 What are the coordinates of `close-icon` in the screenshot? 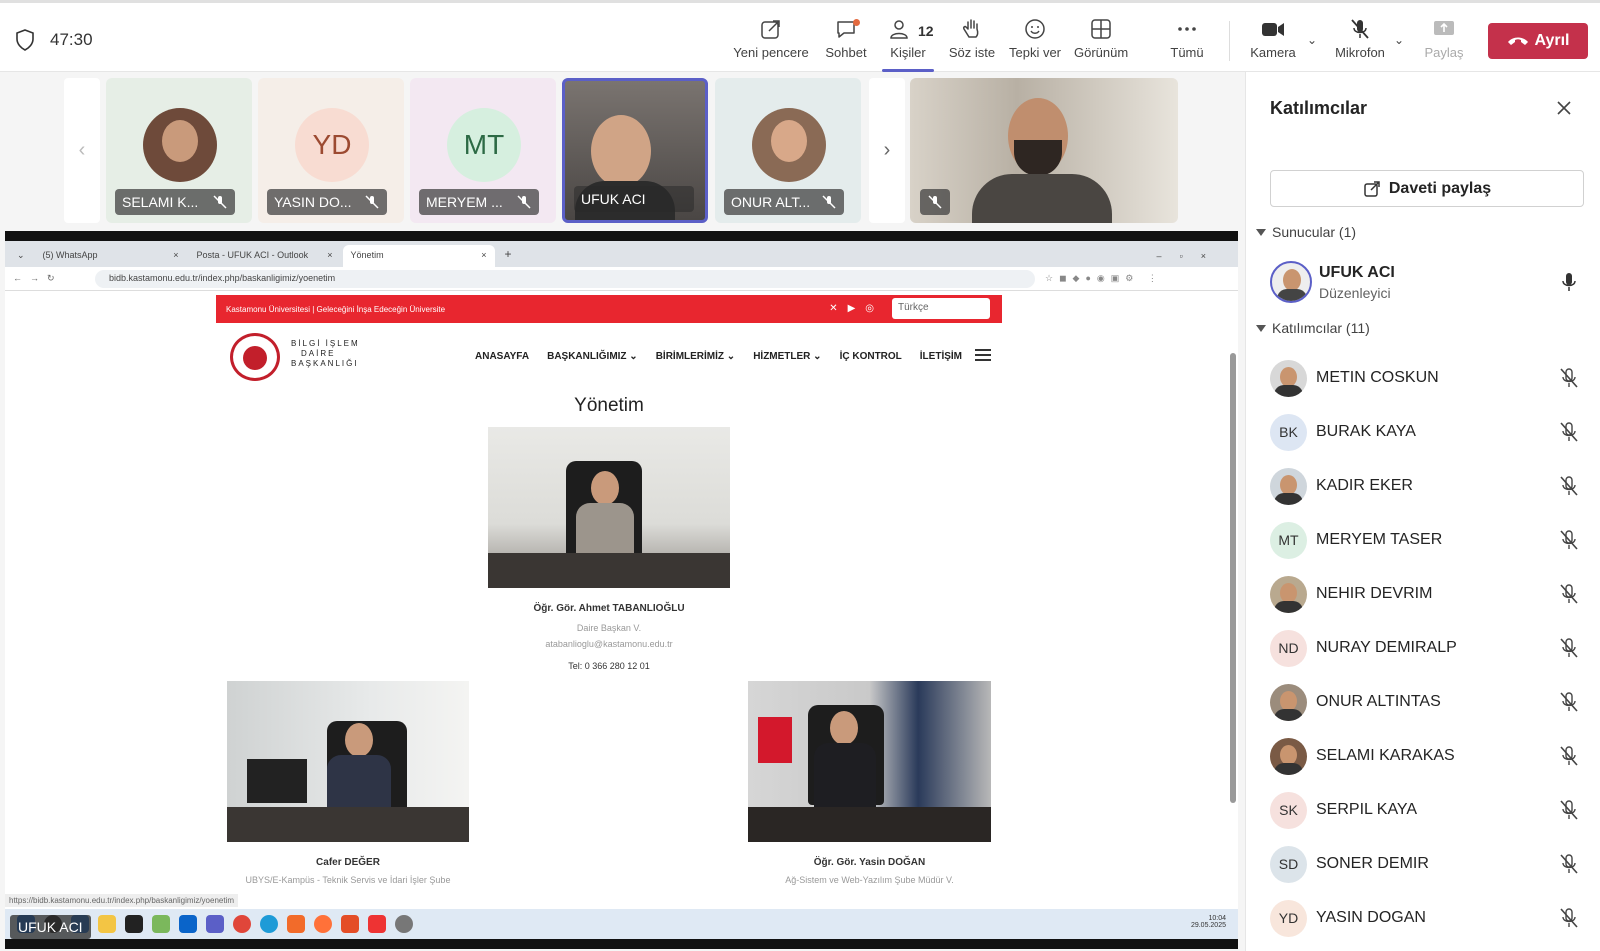 It's located at (1564, 108).